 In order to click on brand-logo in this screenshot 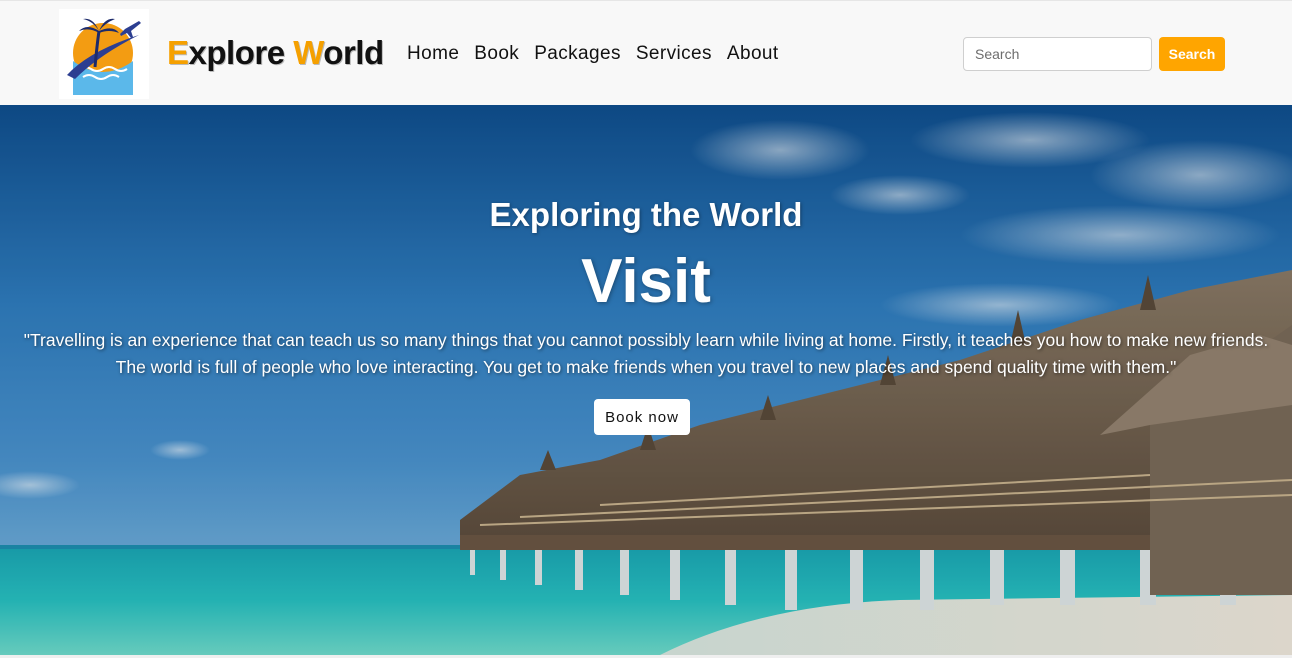, I will do `click(104, 54)`.